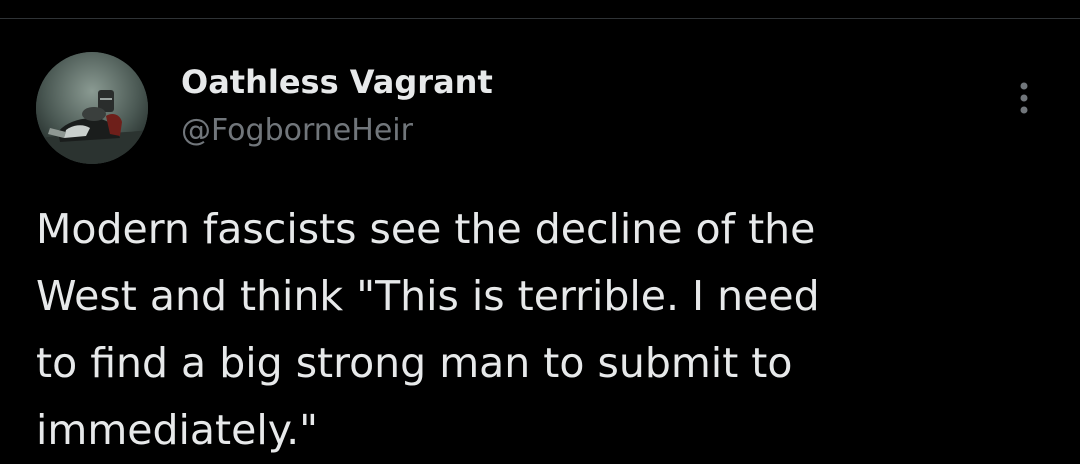 The height and width of the screenshot is (464, 1080). What do you see at coordinates (337, 82) in the screenshot?
I see `author-display-name: Oathless Vagrant` at bounding box center [337, 82].